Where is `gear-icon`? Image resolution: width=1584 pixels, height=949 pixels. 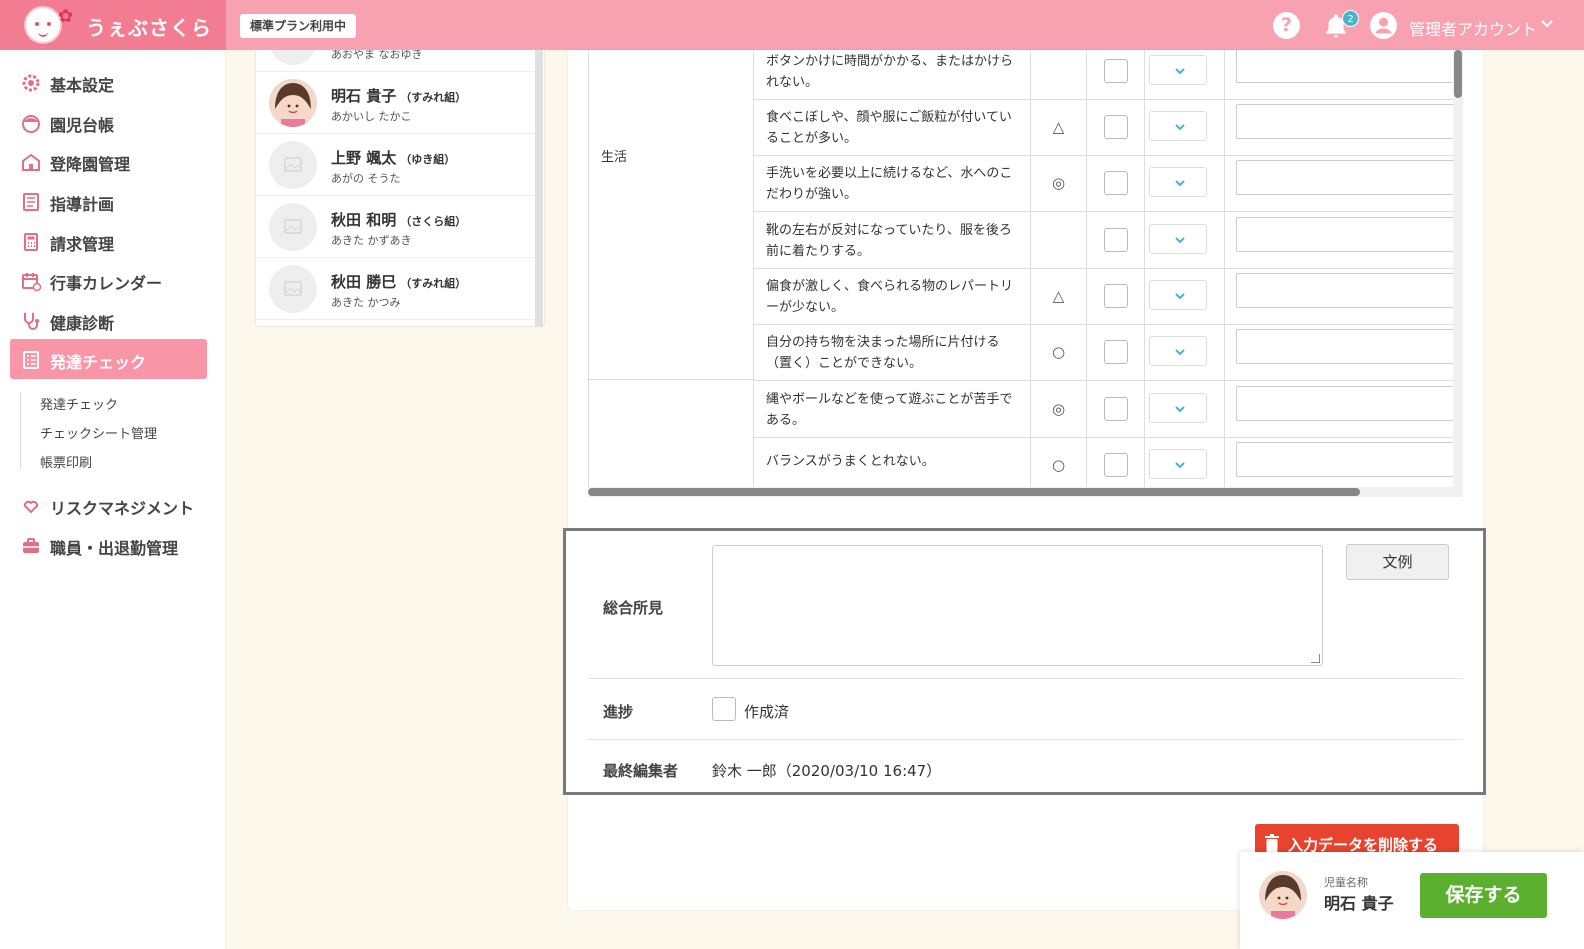
gear-icon is located at coordinates (31, 83).